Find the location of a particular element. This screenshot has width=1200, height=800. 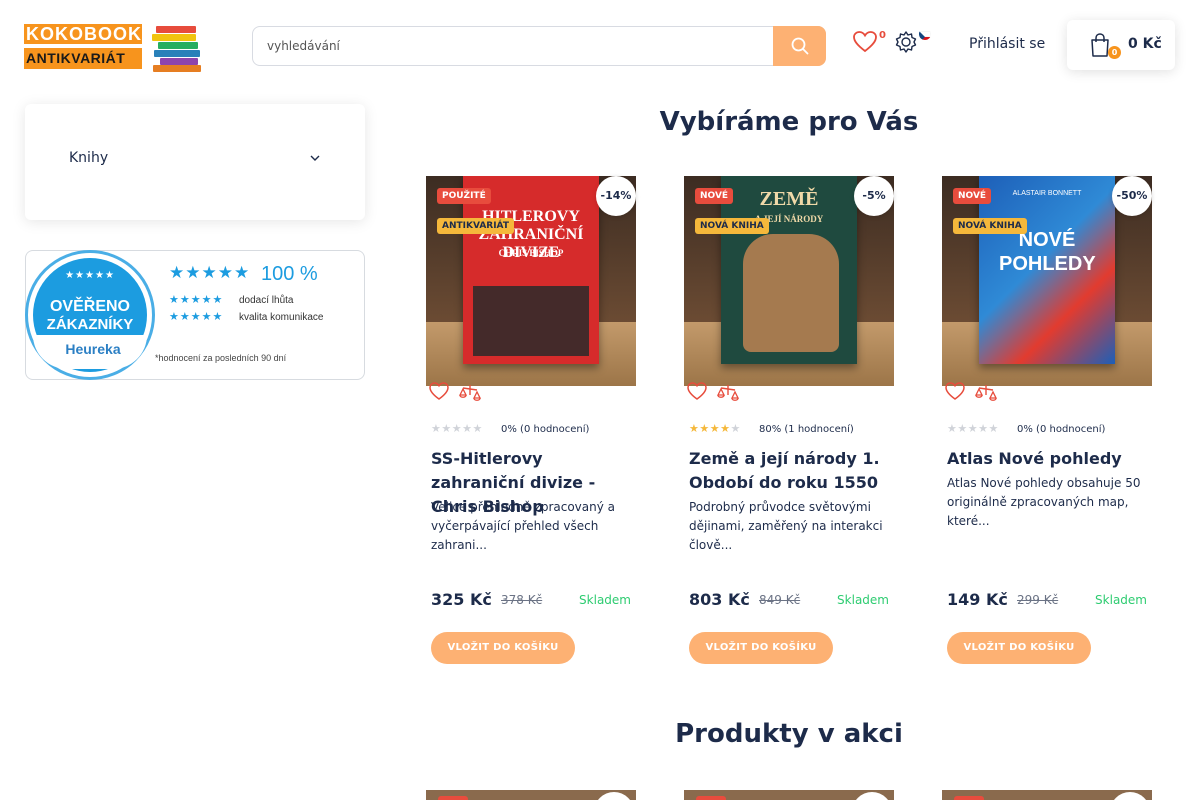

search-input is located at coordinates (517, 46).